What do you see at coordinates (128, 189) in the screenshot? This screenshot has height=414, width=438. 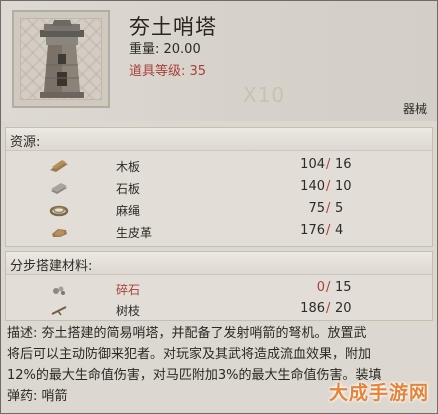 I see `resource-name: 石板` at bounding box center [128, 189].